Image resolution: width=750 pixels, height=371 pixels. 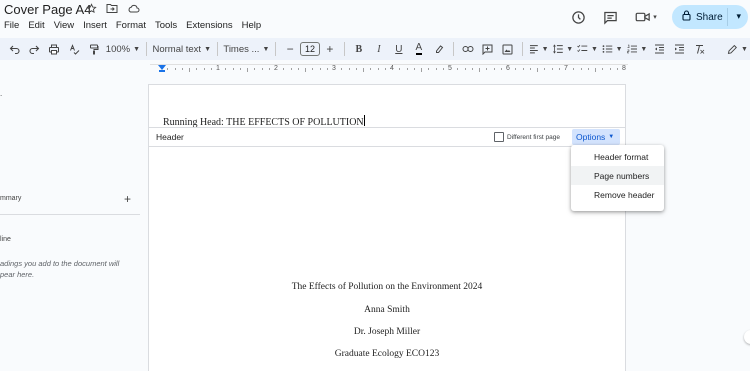 I want to click on cloud-status-icon, so click(x=133, y=10).